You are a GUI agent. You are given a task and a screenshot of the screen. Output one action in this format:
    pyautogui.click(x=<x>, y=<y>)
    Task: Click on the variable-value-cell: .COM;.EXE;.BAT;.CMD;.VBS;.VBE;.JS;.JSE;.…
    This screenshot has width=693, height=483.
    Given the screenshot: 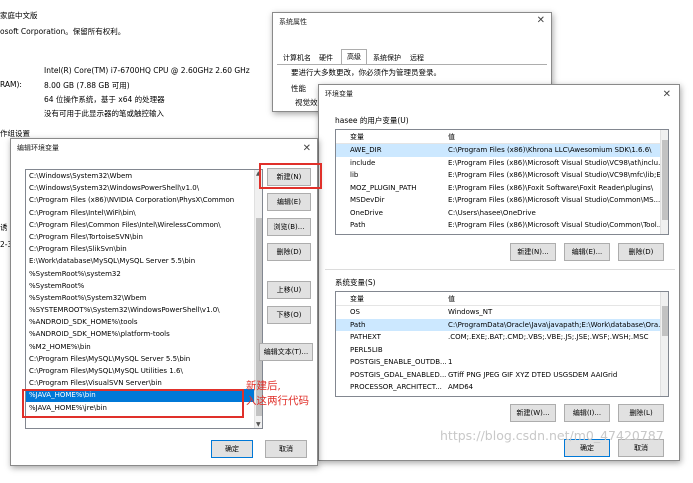 What is the action you would take?
    pyautogui.click(x=548, y=337)
    